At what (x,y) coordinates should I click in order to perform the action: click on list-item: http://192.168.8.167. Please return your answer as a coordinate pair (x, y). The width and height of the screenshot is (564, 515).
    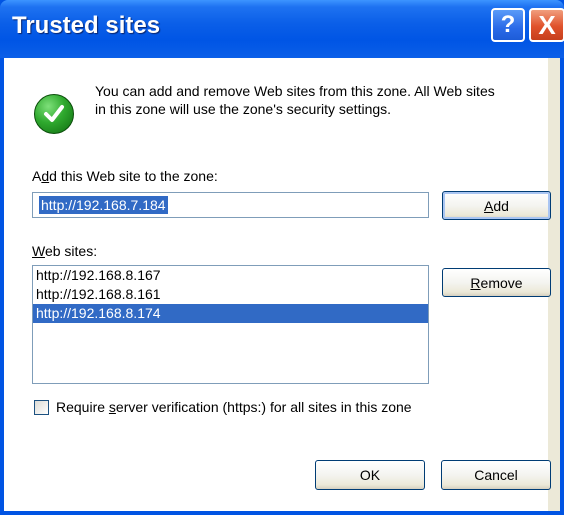
    Looking at the image, I should click on (230, 275).